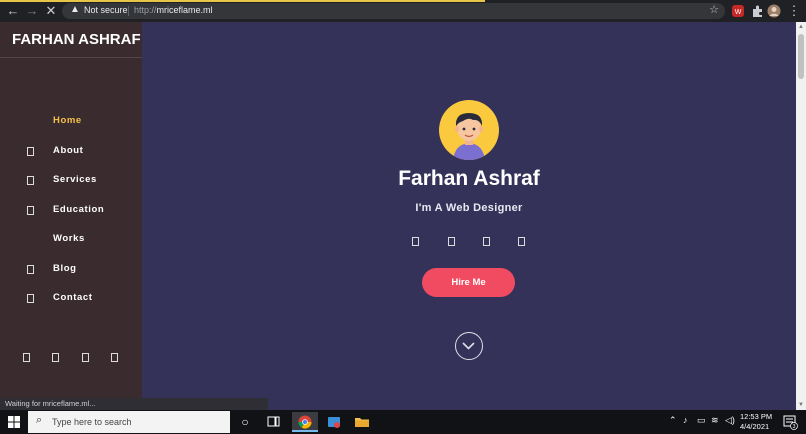  I want to click on chrome-logo-icon, so click(305, 422).